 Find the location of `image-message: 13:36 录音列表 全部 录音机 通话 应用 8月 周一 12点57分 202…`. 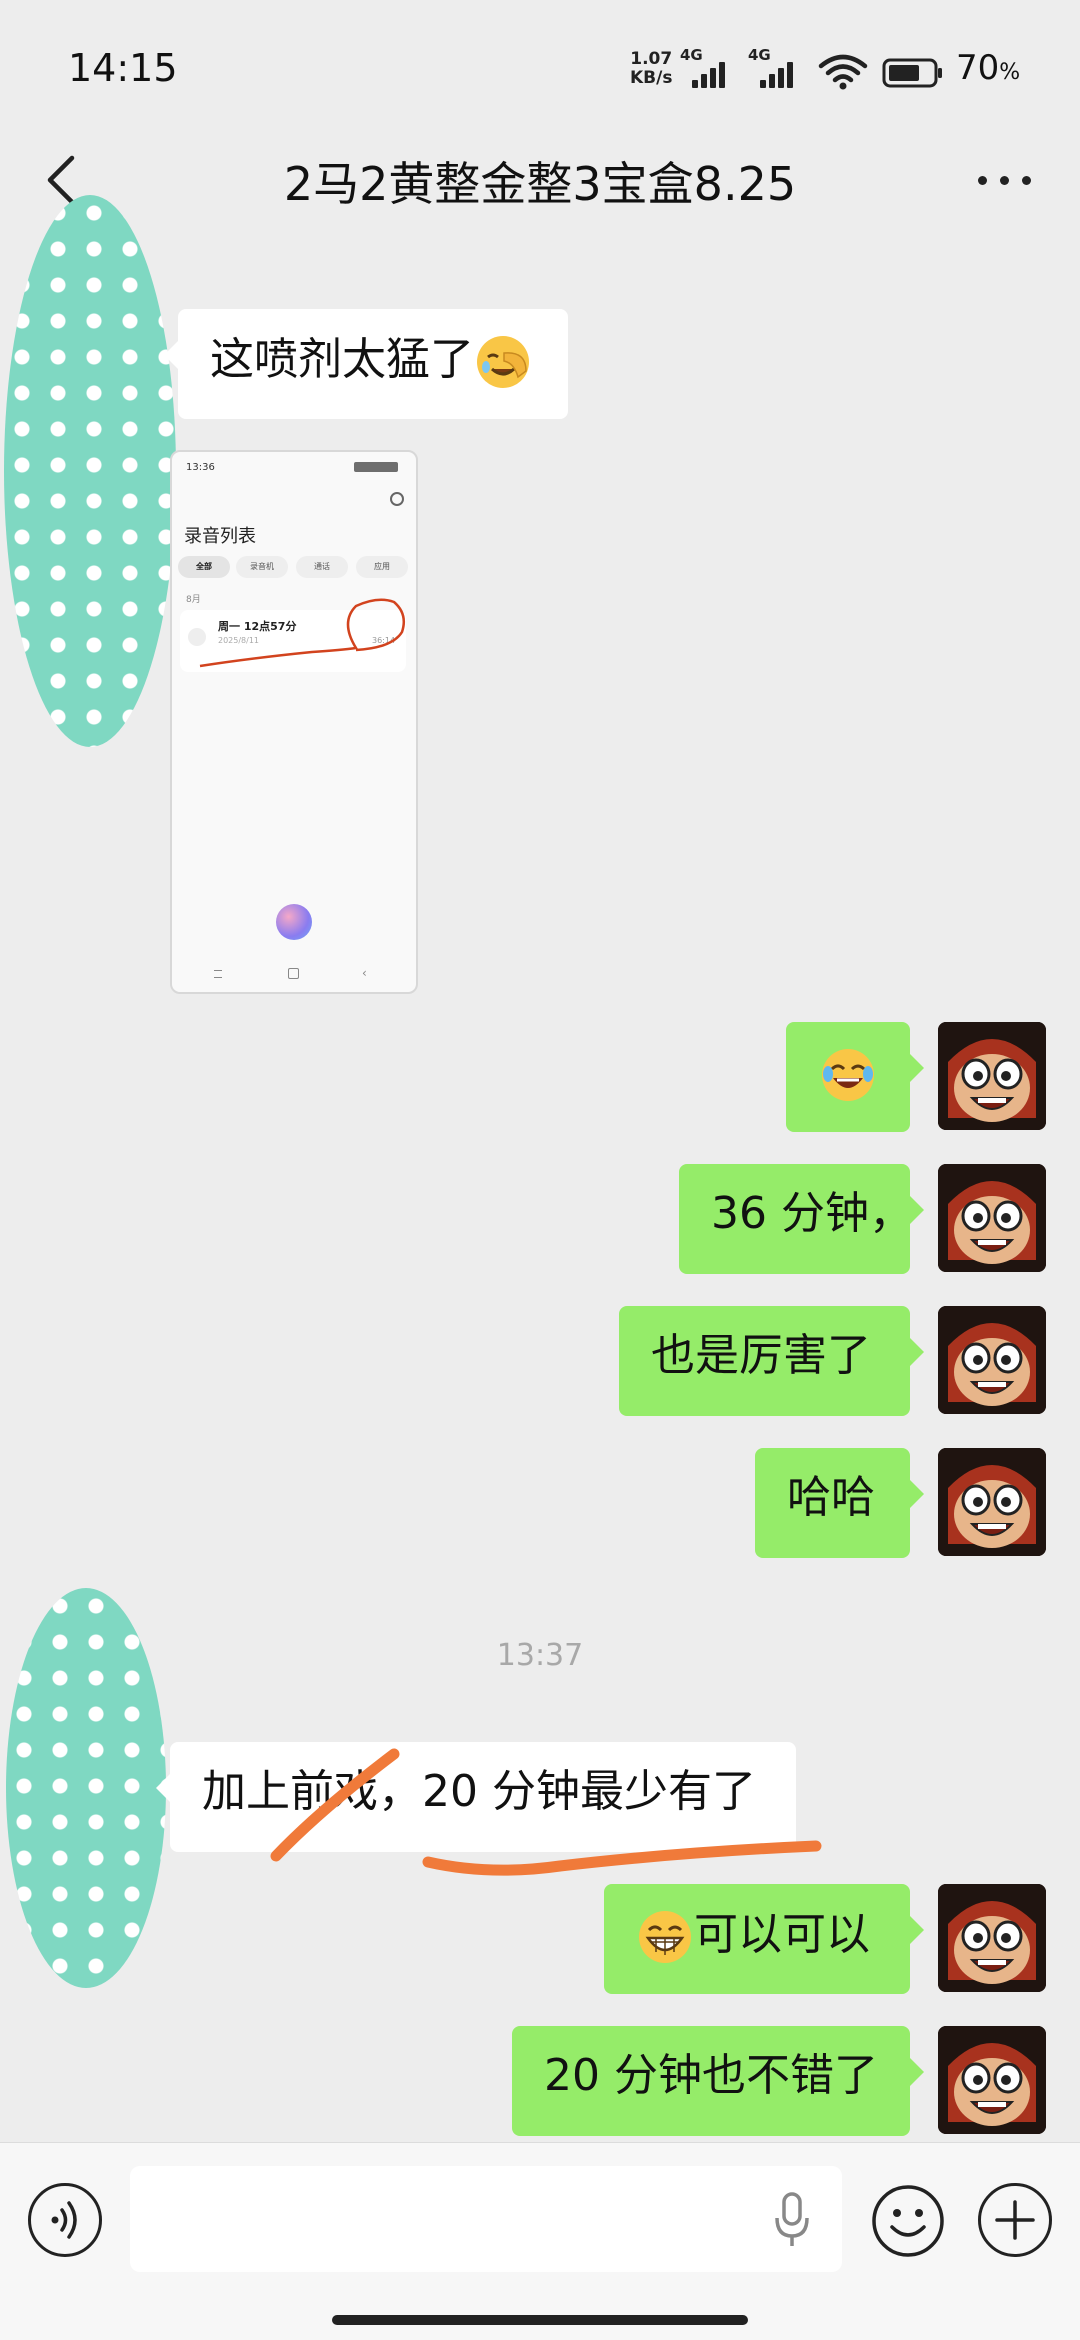

image-message: 13:36 录音列表 全部 录音机 通话 应用 8月 周一 12点57分 202… is located at coordinates (294, 722).